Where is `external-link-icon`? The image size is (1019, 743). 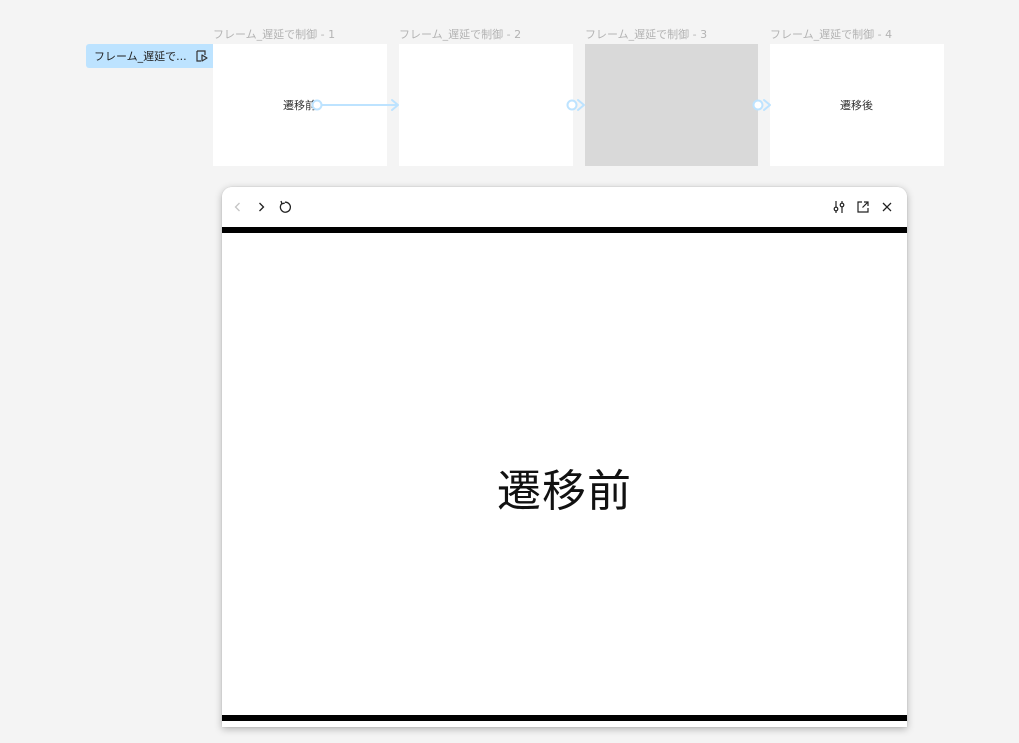 external-link-icon is located at coordinates (863, 207).